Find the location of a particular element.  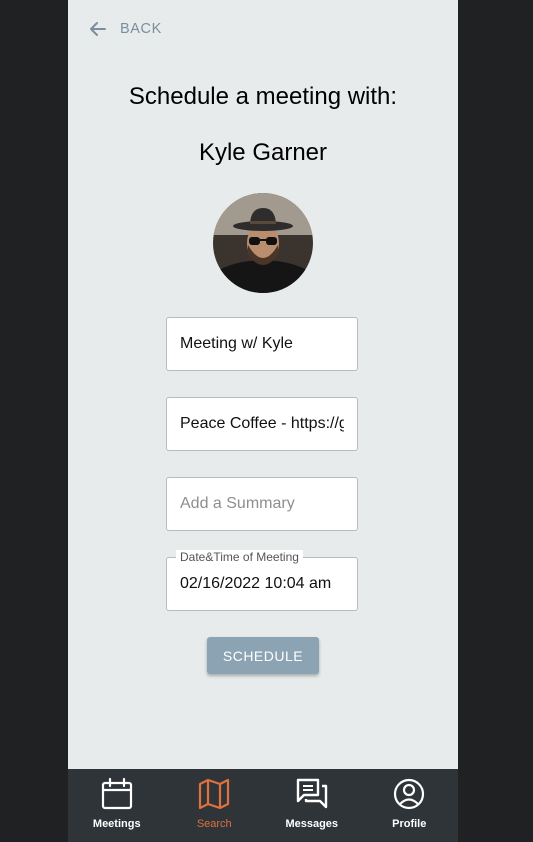

summary-field is located at coordinates (262, 504).